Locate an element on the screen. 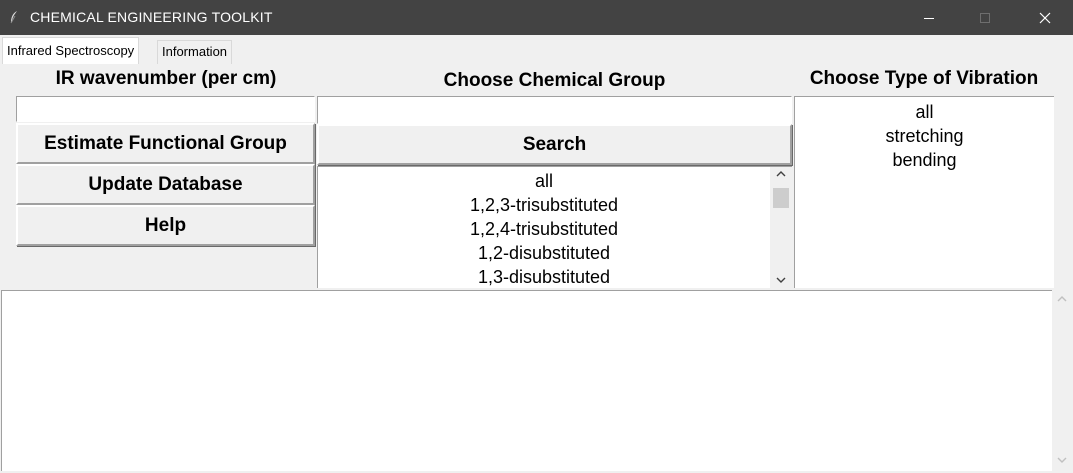 The image size is (1073, 473). scroll-up-button is located at coordinates (781, 174).